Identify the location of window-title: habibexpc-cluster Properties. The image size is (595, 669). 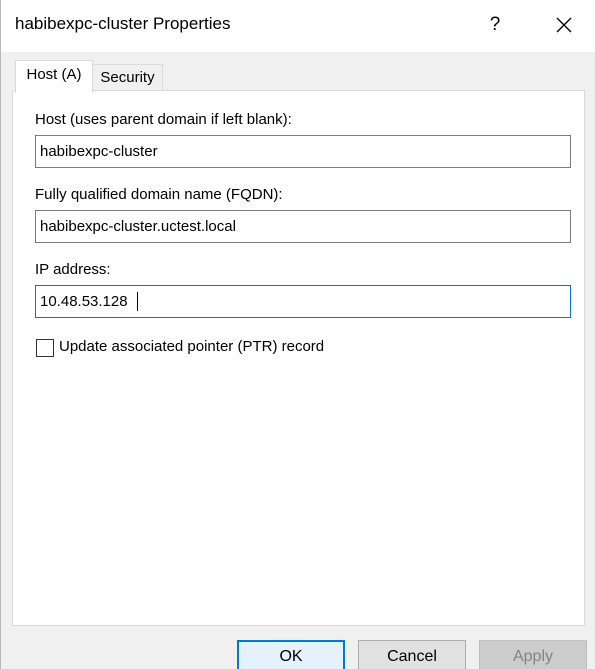
(123, 23).